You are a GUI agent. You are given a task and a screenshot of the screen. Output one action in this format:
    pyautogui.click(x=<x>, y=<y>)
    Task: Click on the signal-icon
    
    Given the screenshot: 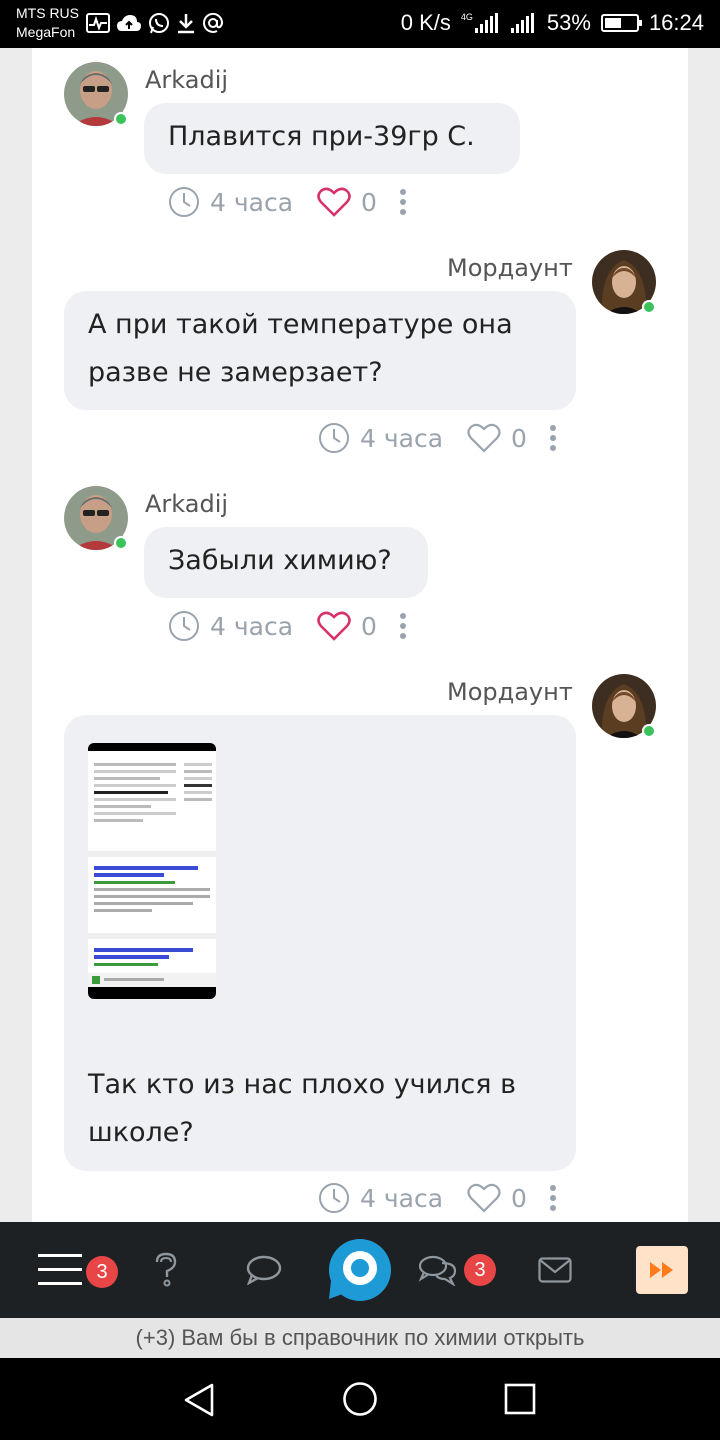 What is the action you would take?
    pyautogui.click(x=522, y=23)
    